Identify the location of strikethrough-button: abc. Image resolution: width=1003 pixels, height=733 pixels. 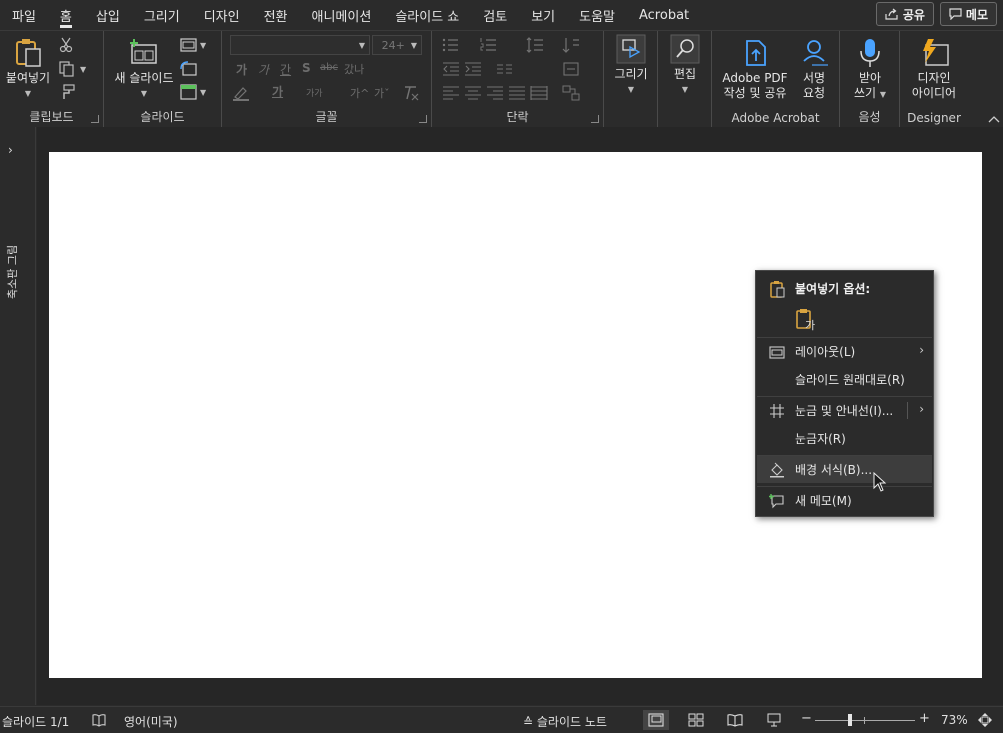
(329, 67).